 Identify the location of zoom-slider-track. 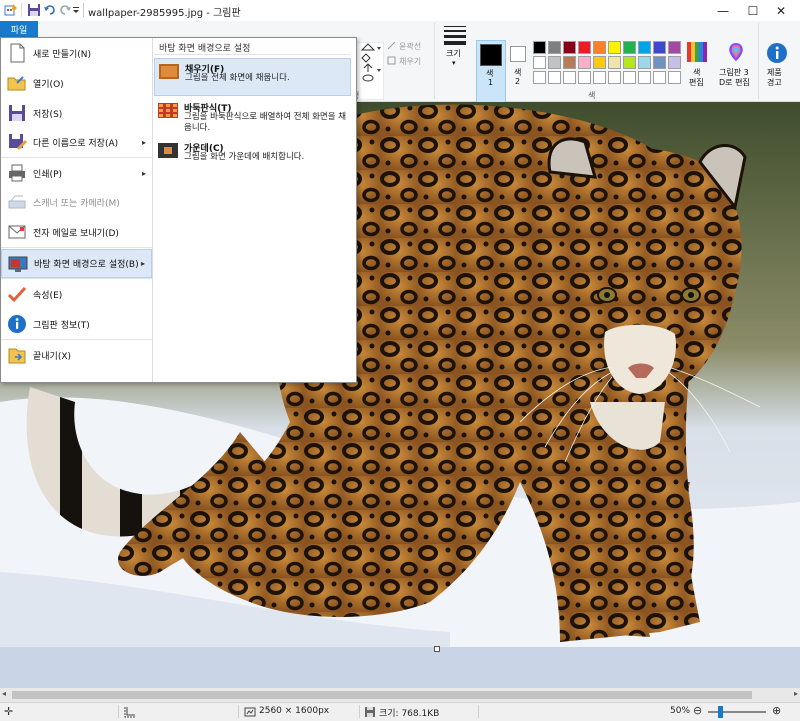
(737, 712).